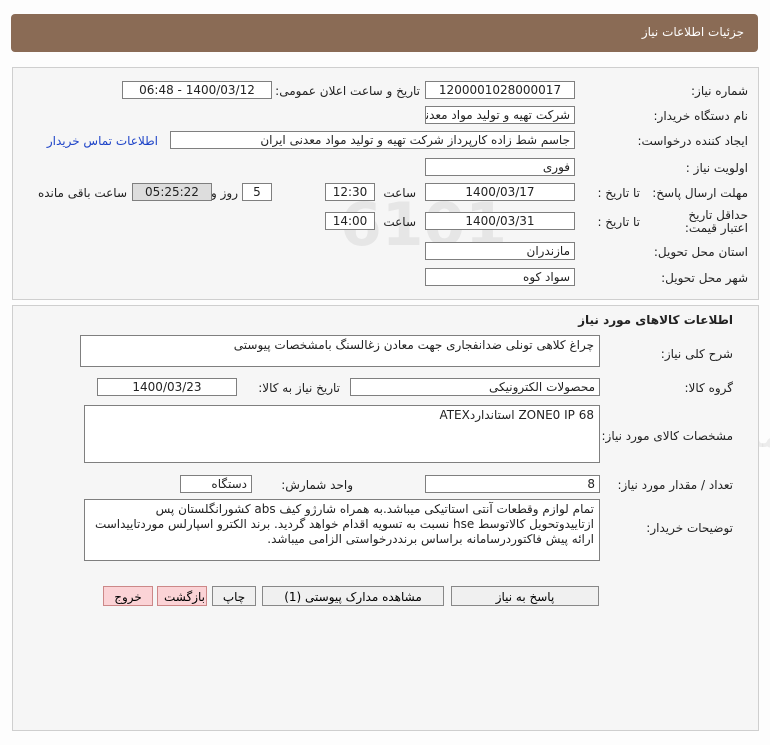  Describe the element at coordinates (500, 167) in the screenshot. I see `priority-field: فوری` at that location.